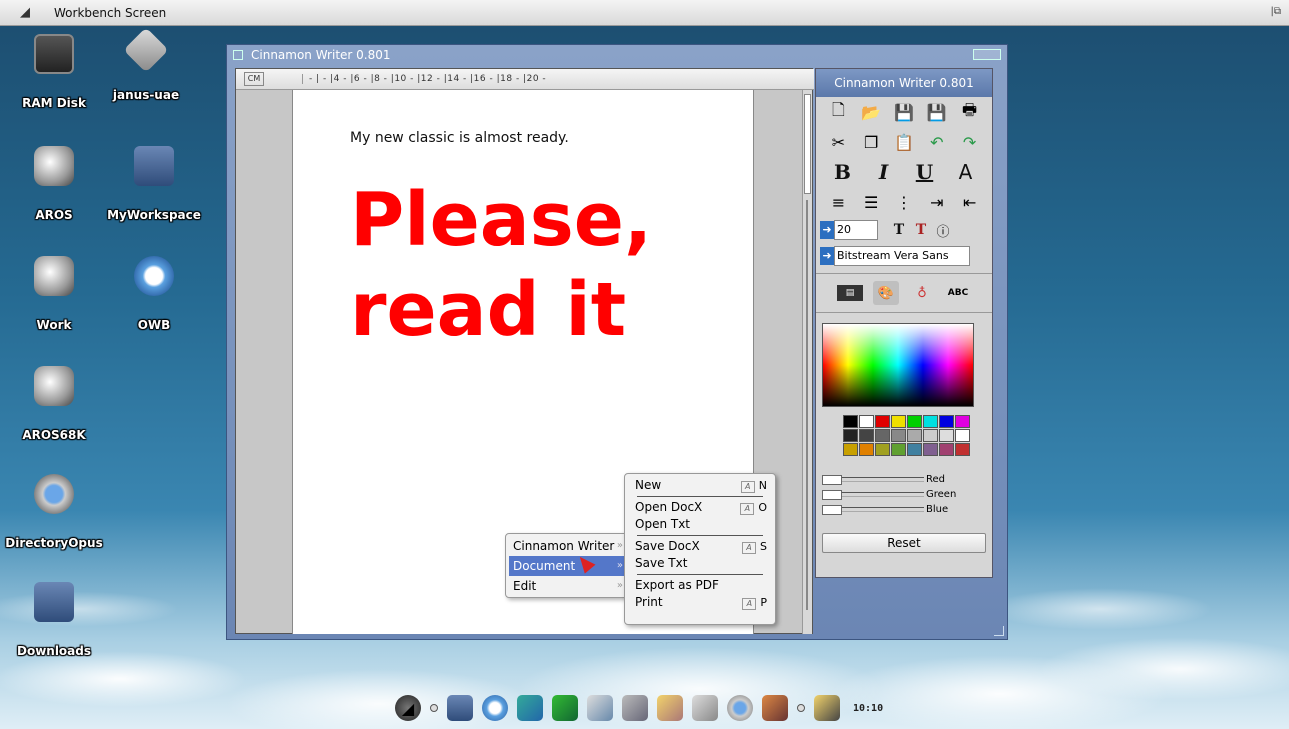  What do you see at coordinates (617, 55) in the screenshot?
I see `window-title-bar: Cinnamon Writer 0.801` at bounding box center [617, 55].